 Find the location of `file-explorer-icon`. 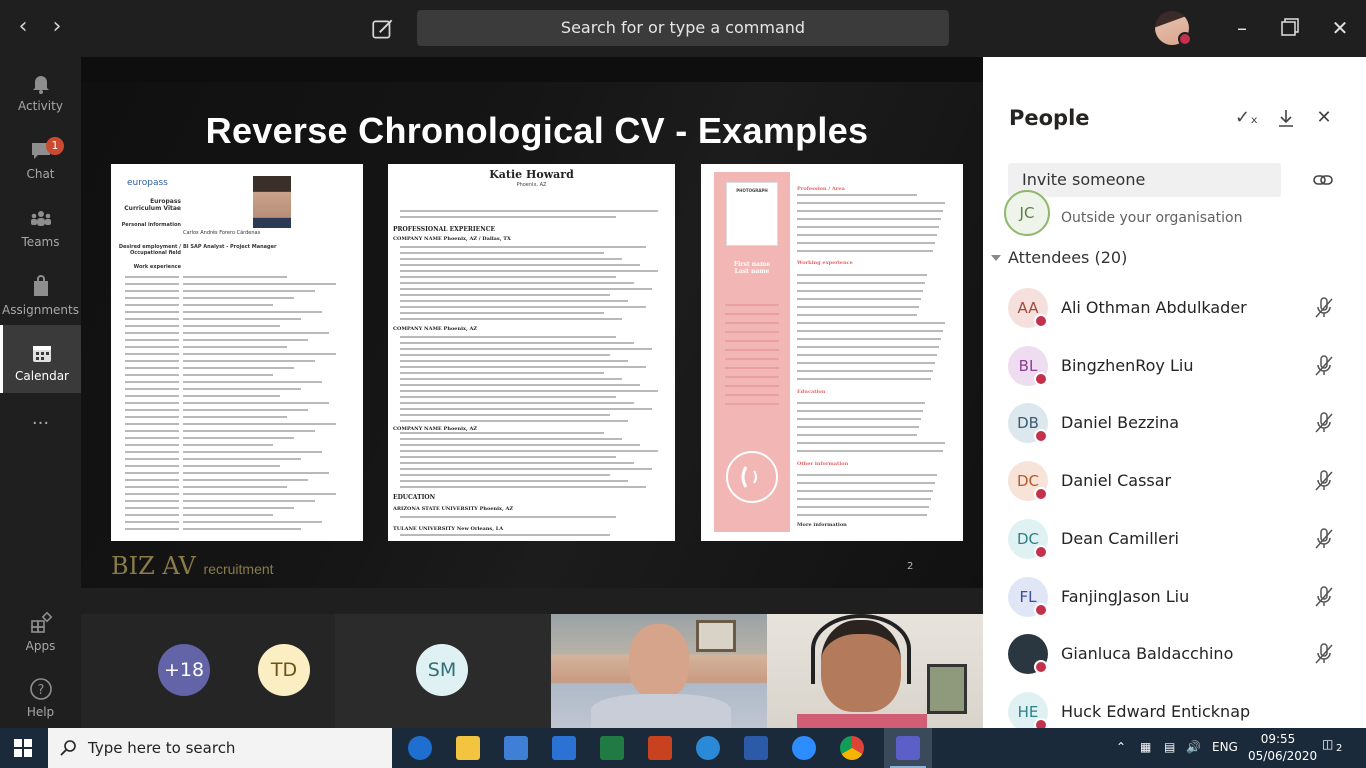

file-explorer-icon is located at coordinates (468, 748).